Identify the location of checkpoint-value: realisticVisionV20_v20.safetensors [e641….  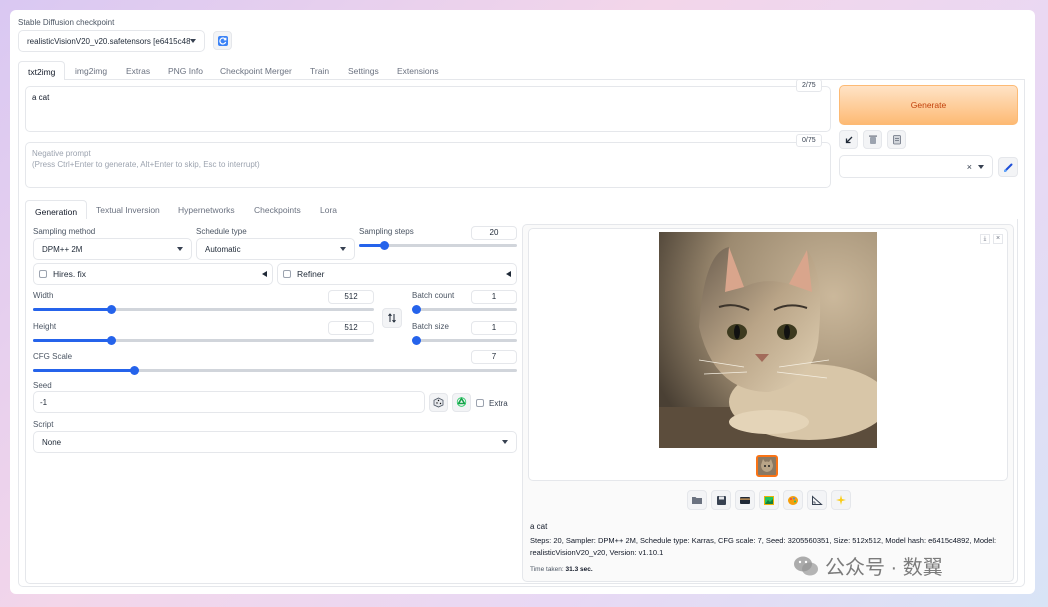
(108, 41).